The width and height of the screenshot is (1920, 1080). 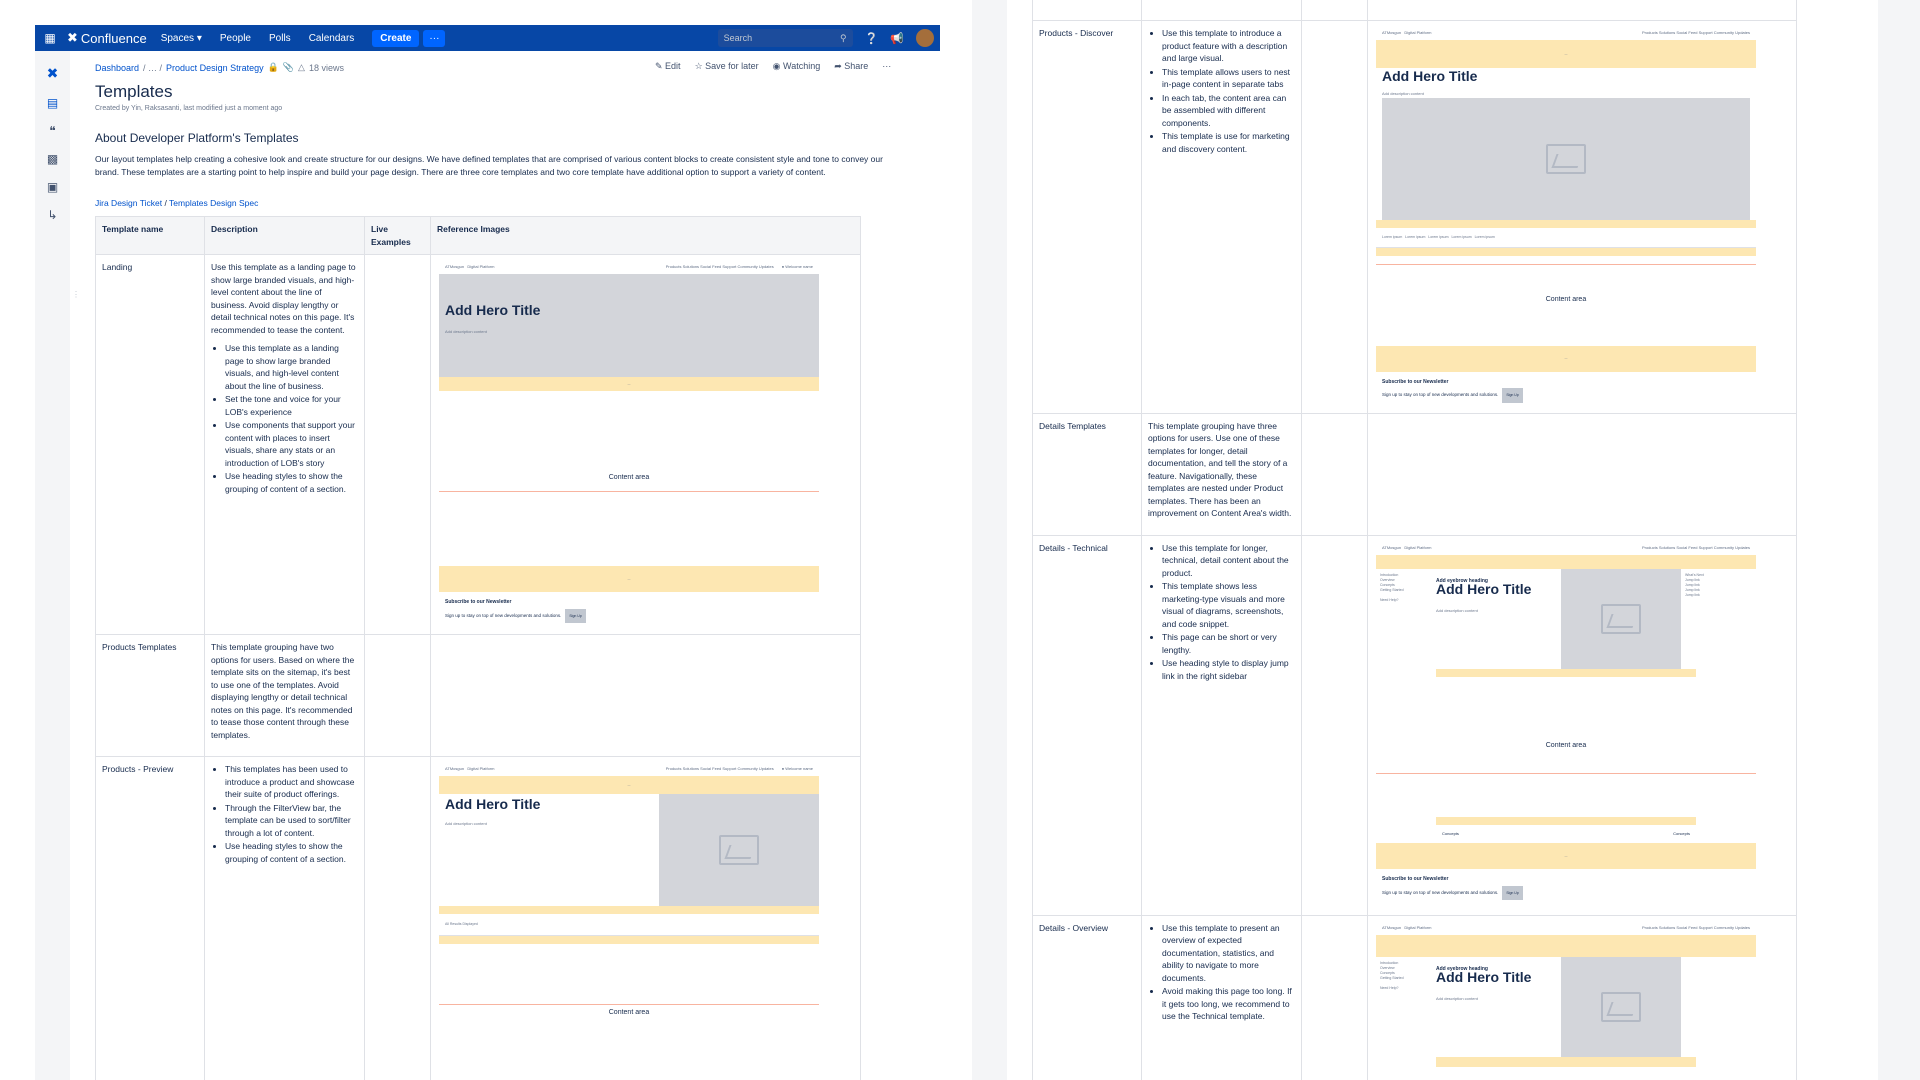 What do you see at coordinates (213, 203) in the screenshot?
I see `templates-design-spec-link: Templates Design Spec` at bounding box center [213, 203].